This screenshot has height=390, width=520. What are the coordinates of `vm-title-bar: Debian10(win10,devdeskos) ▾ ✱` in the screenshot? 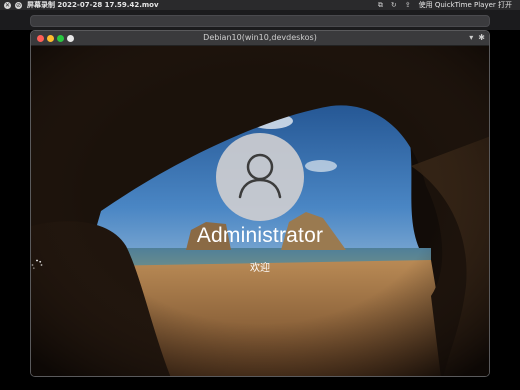 It's located at (260, 38).